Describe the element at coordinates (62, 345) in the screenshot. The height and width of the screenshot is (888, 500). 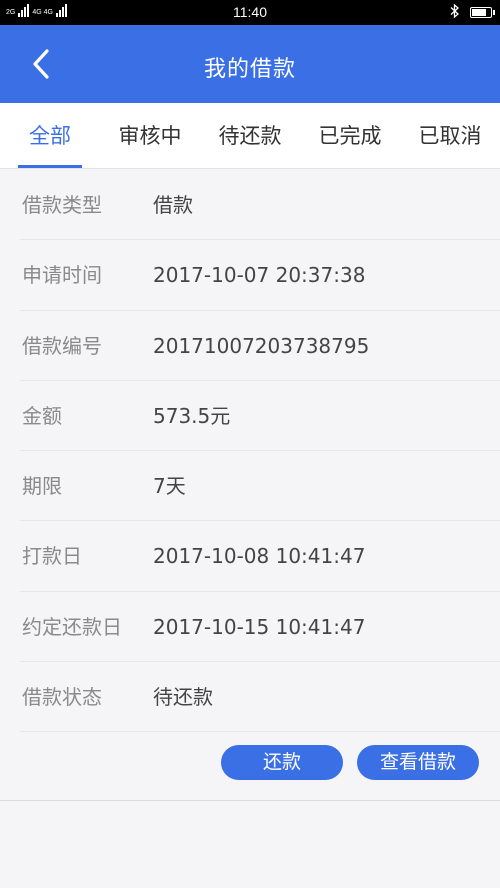
I see `detail-label: 借款编号` at that location.